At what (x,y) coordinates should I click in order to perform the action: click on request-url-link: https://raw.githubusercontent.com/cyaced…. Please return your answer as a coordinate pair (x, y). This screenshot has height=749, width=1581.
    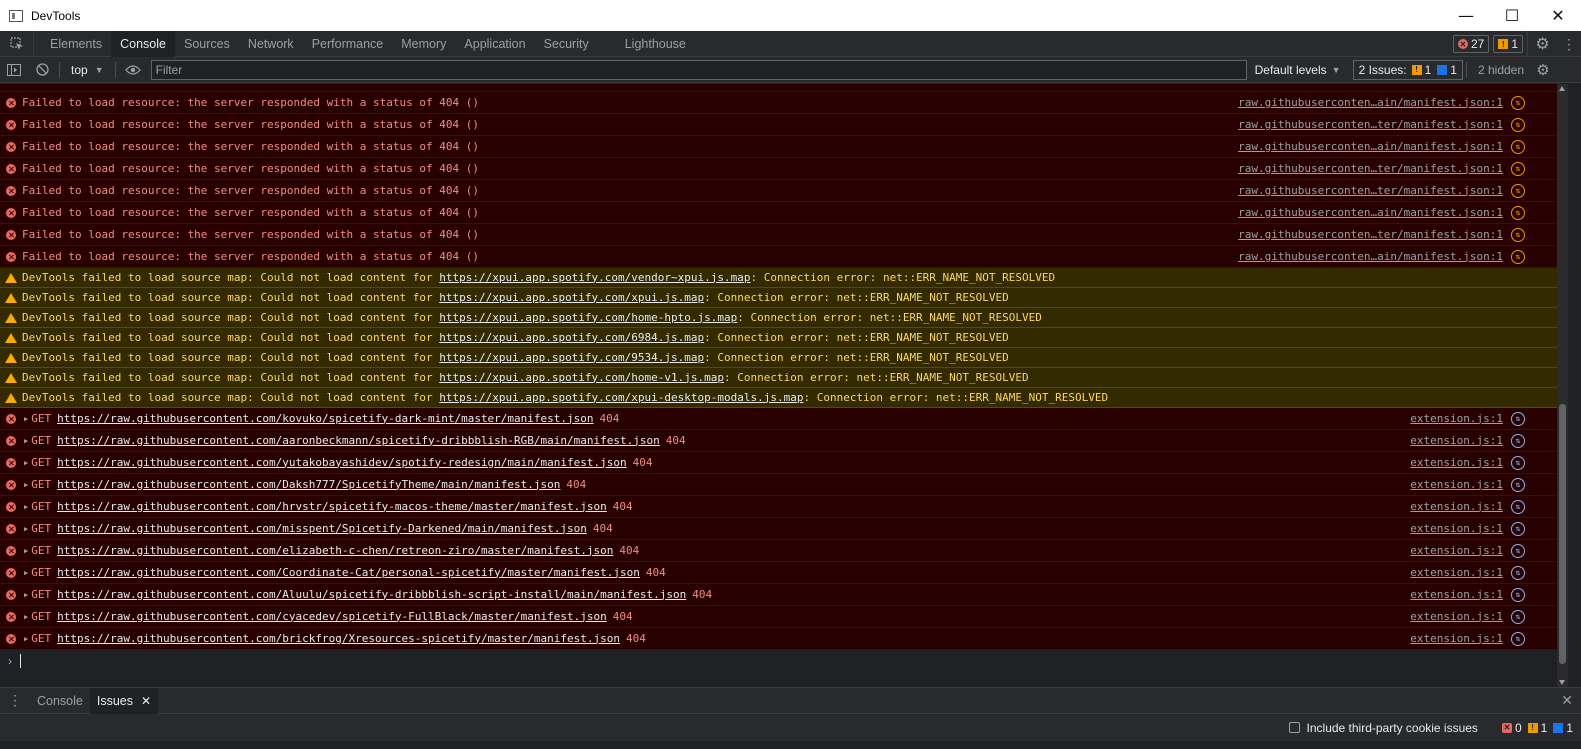
    Looking at the image, I should click on (332, 617).